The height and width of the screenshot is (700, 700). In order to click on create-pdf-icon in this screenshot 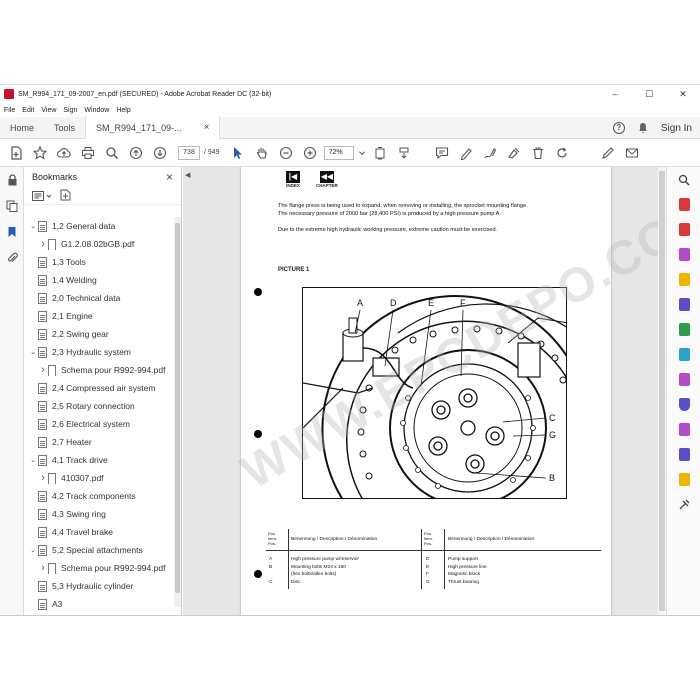, I will do `click(16, 153)`.